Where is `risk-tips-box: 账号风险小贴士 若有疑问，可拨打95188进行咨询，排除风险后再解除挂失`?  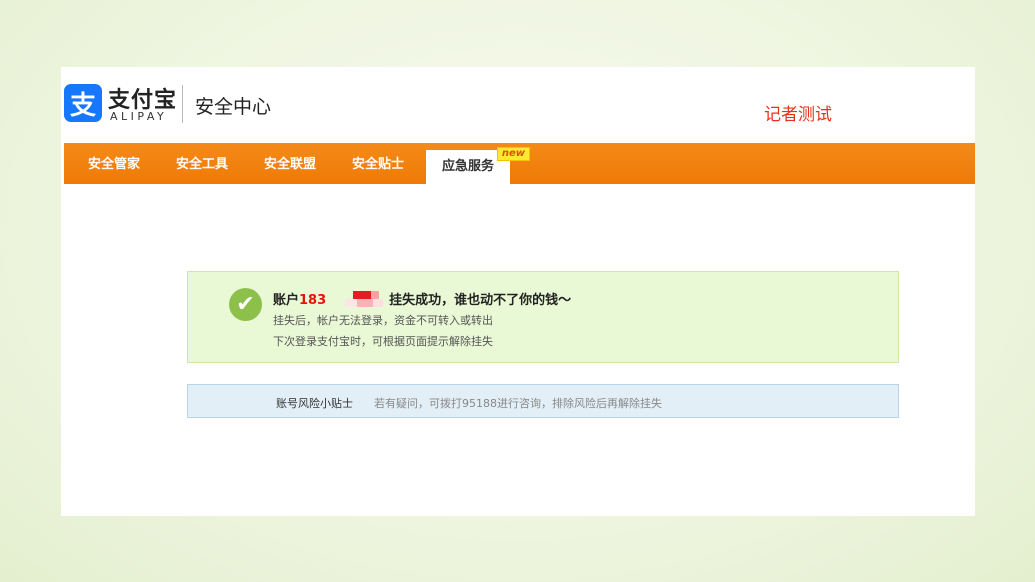 risk-tips-box: 账号风险小贴士 若有疑问，可拨打95188进行咨询，排除风险后再解除挂失 is located at coordinates (543, 401).